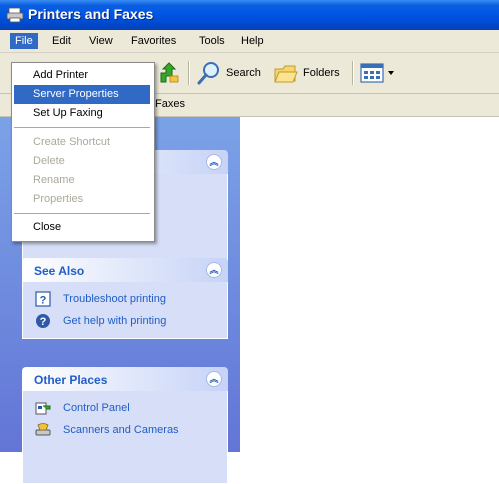 Image resolution: width=499 pixels, height=484 pixels. What do you see at coordinates (391, 73) in the screenshot?
I see `dropdown-arrow-icon` at bounding box center [391, 73].